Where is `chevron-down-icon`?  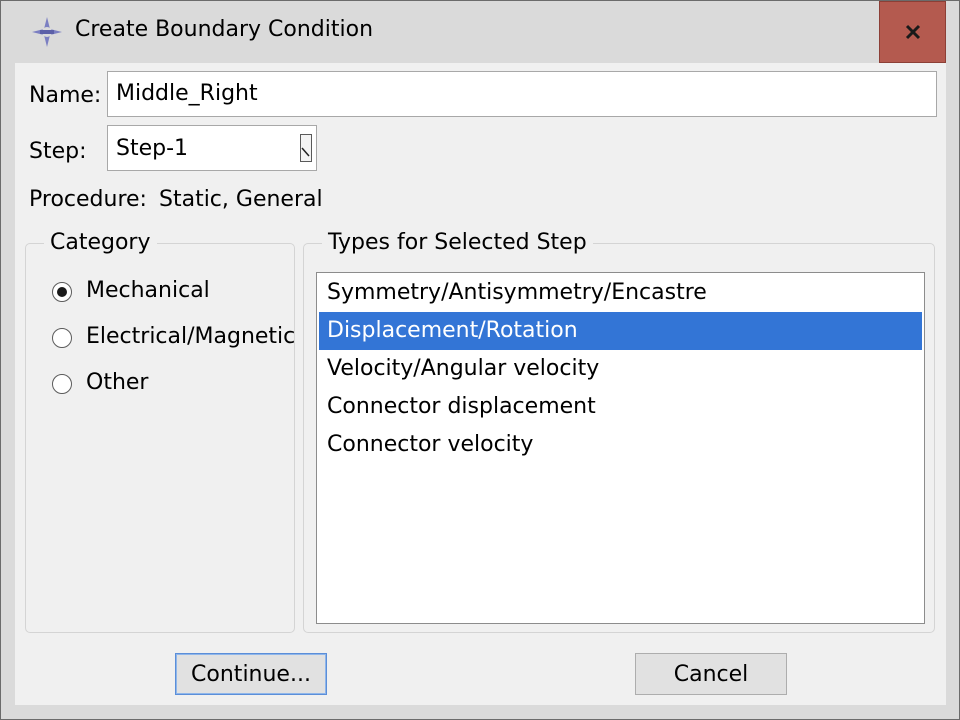
chevron-down-icon is located at coordinates (305, 152).